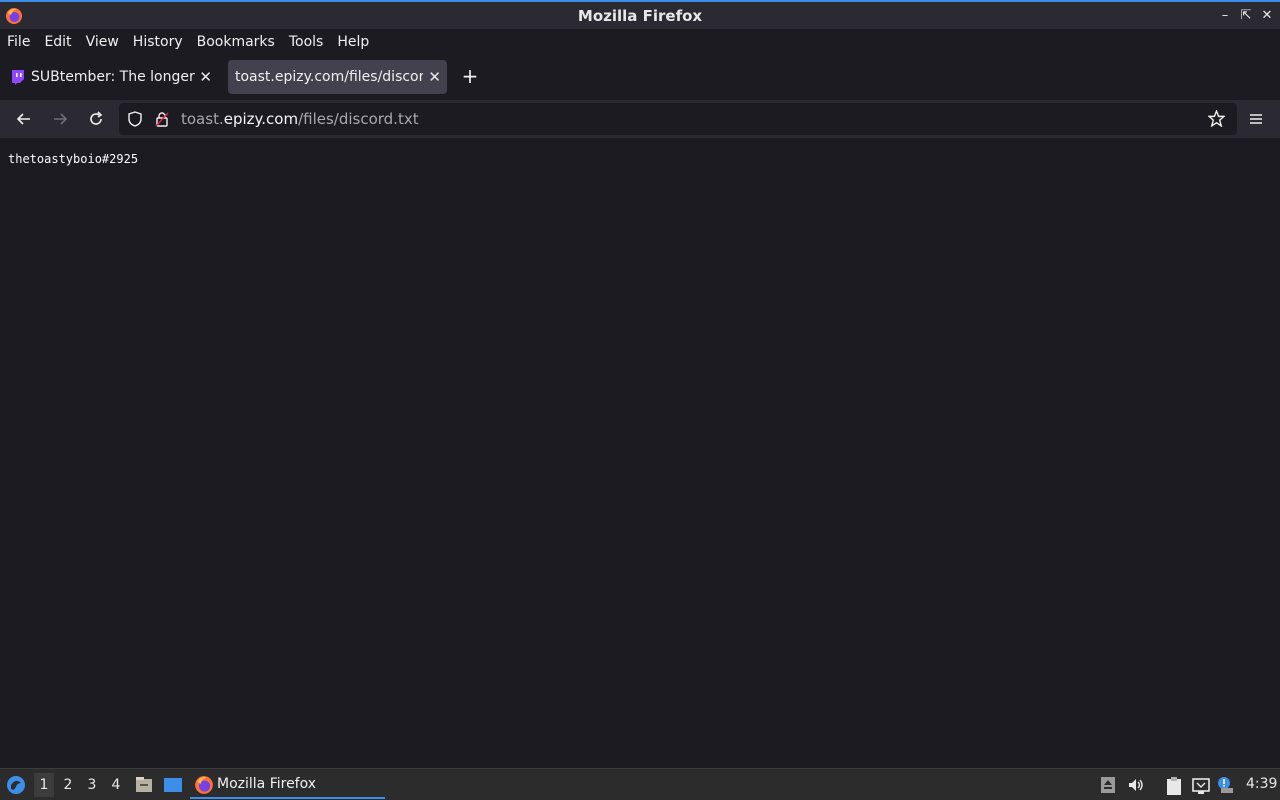  Describe the element at coordinates (1267, 15) in the screenshot. I see `close-window-icon: ✕` at that location.